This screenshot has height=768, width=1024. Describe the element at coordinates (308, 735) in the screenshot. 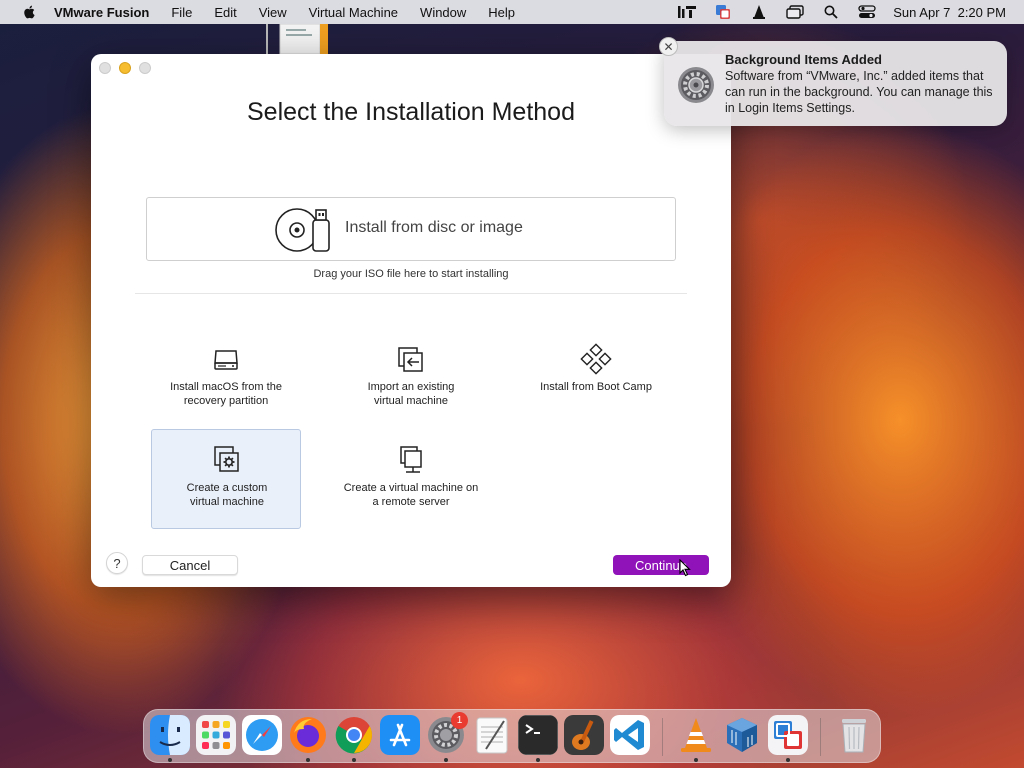

I see `firefox-icon` at that location.